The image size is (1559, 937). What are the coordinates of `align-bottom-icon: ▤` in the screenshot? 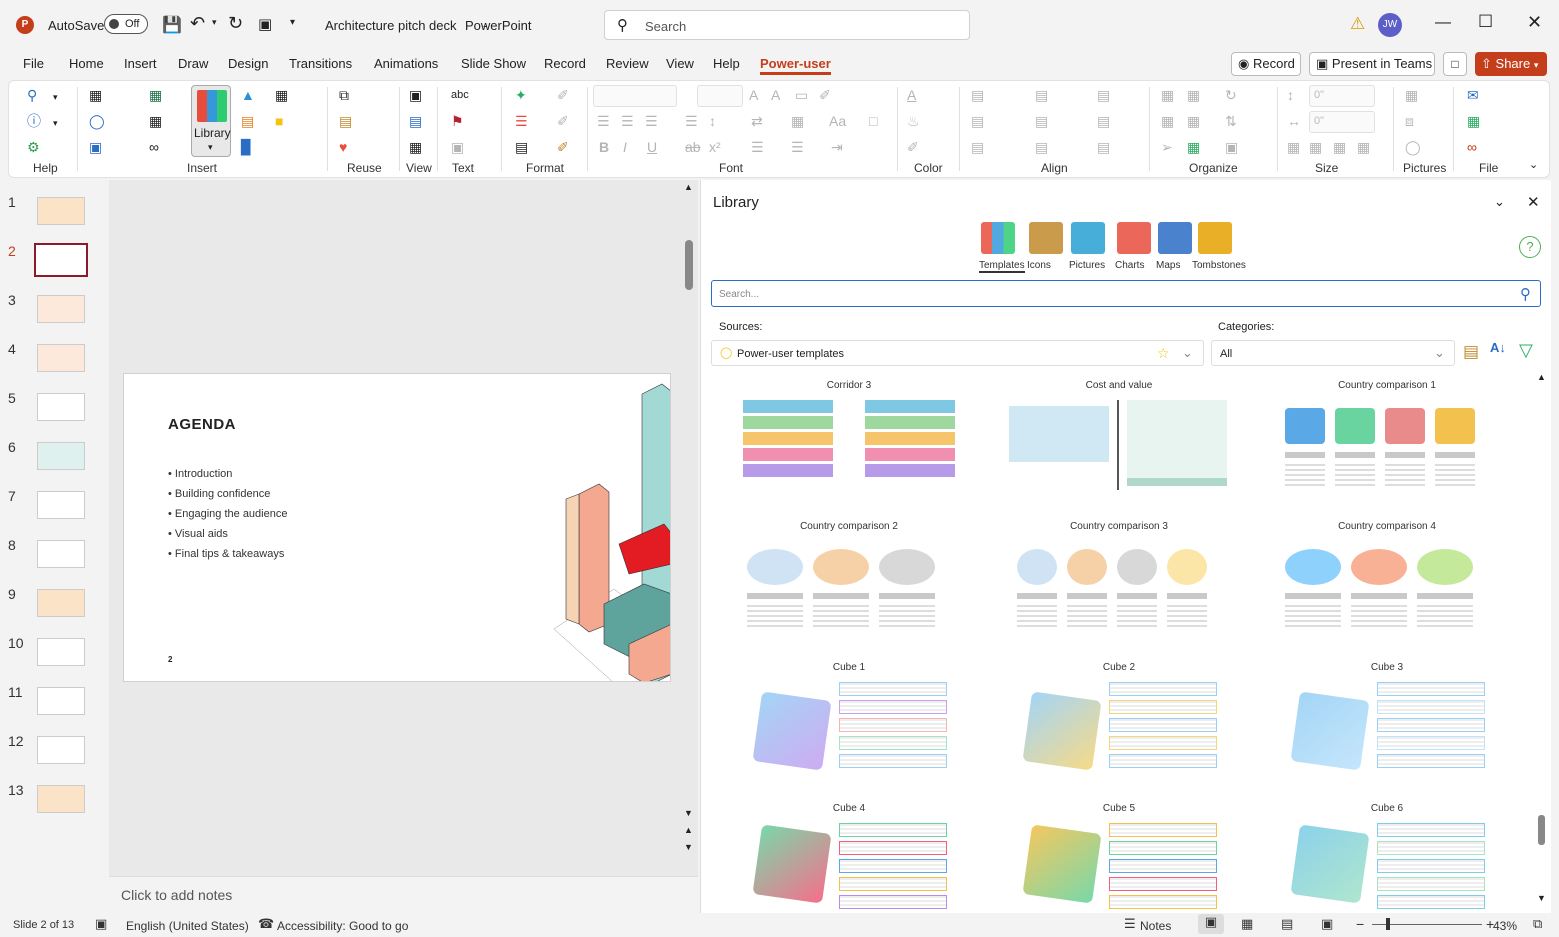 It's located at (977, 147).